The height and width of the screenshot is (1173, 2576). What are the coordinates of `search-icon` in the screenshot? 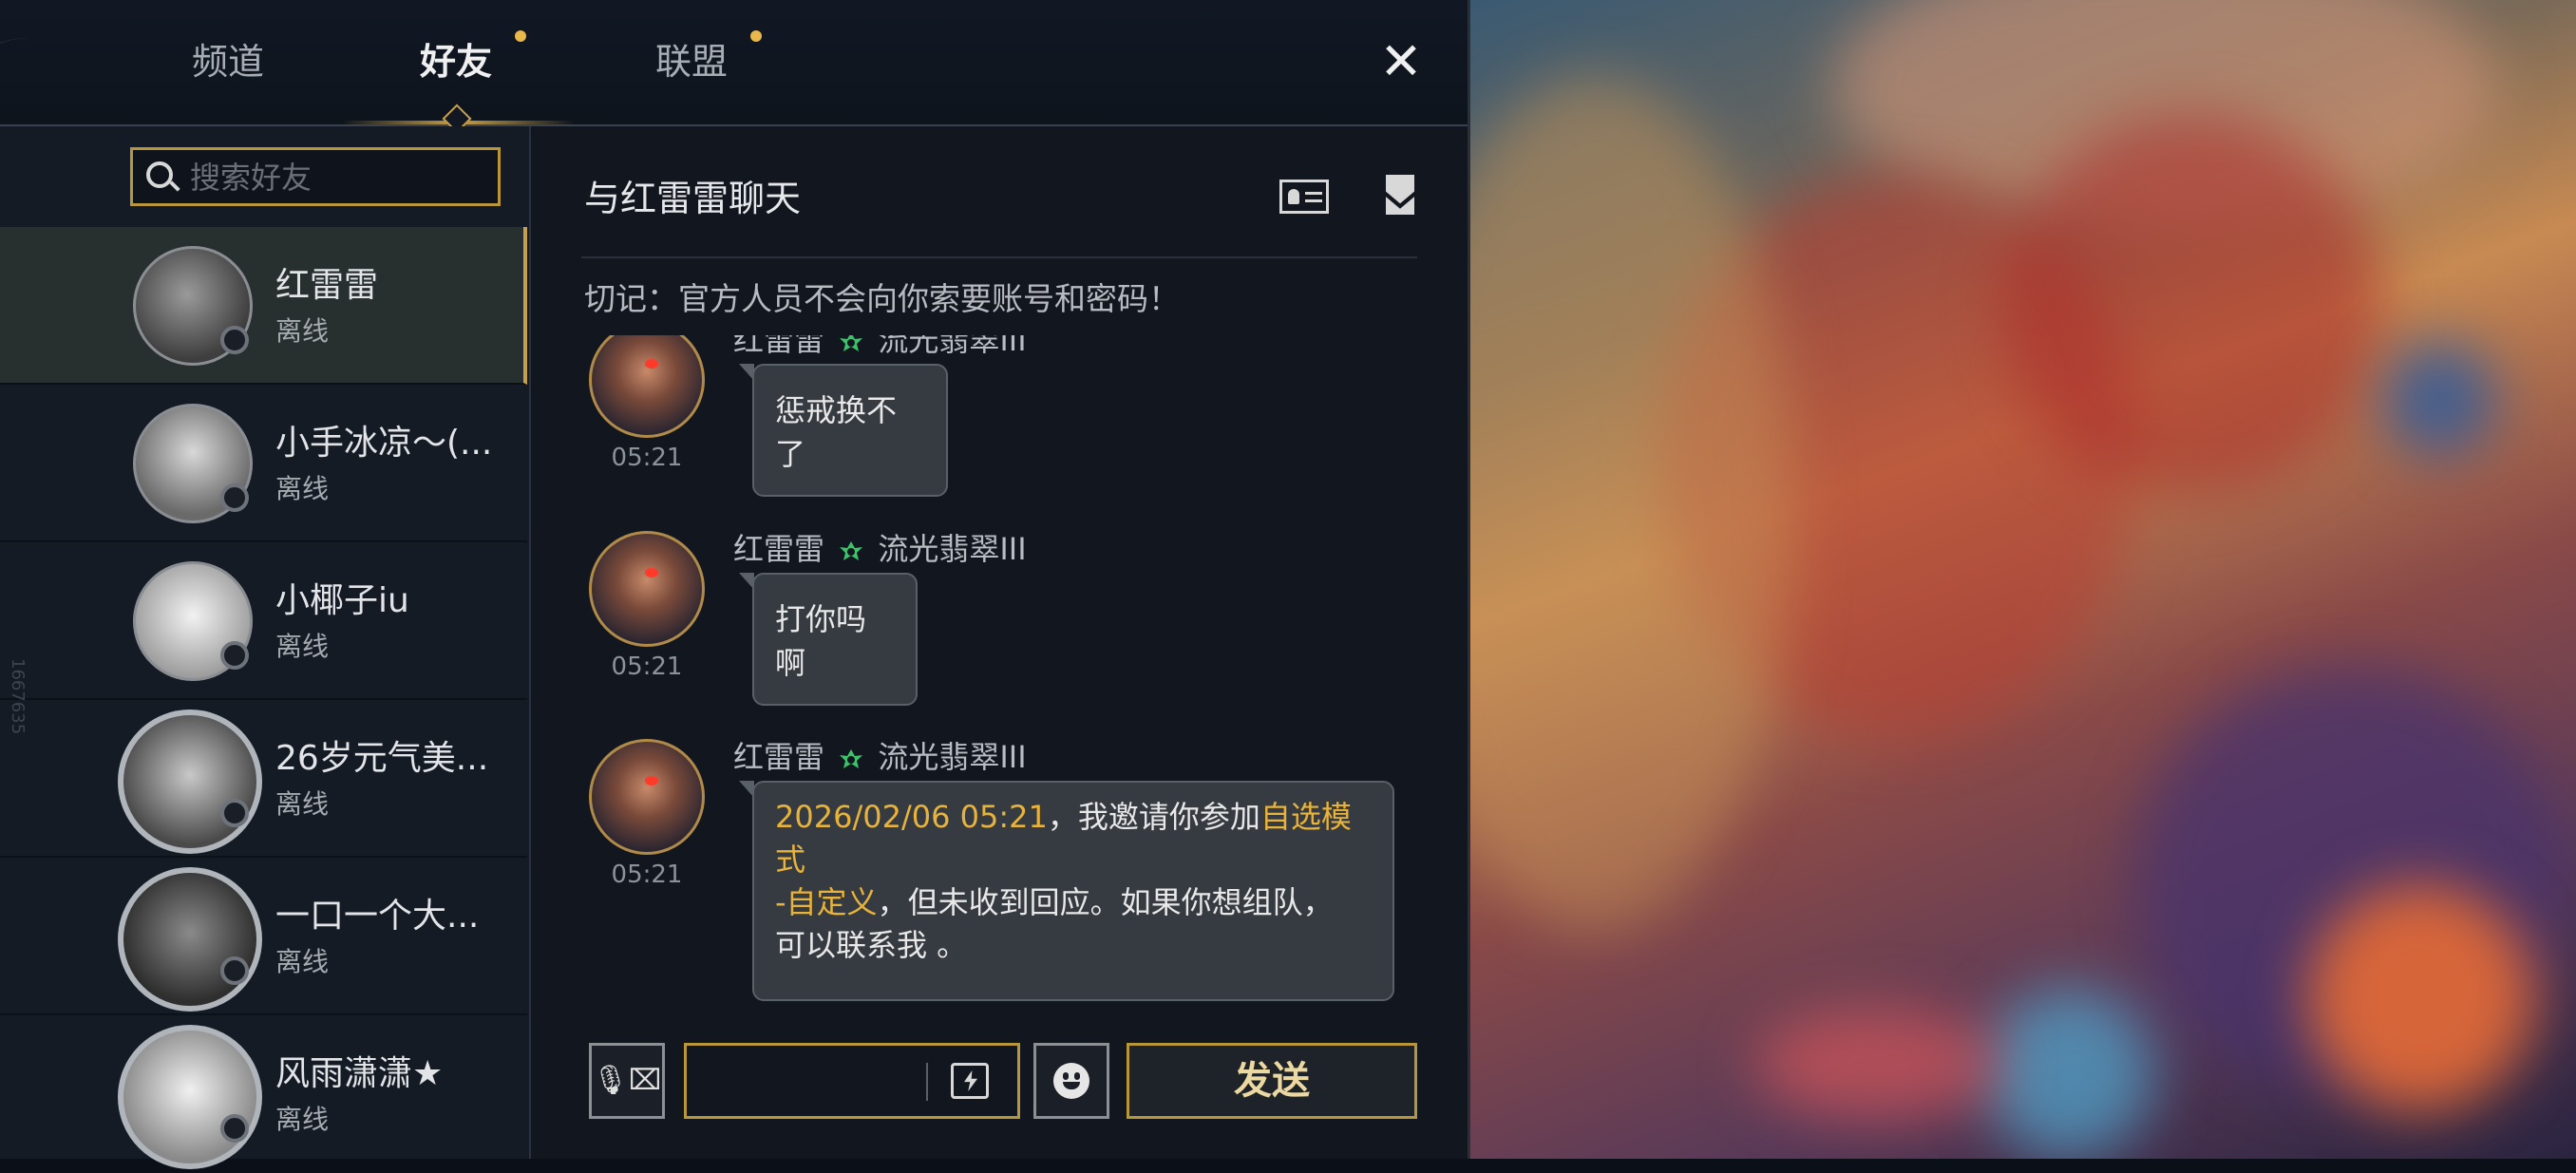 It's located at (159, 174).